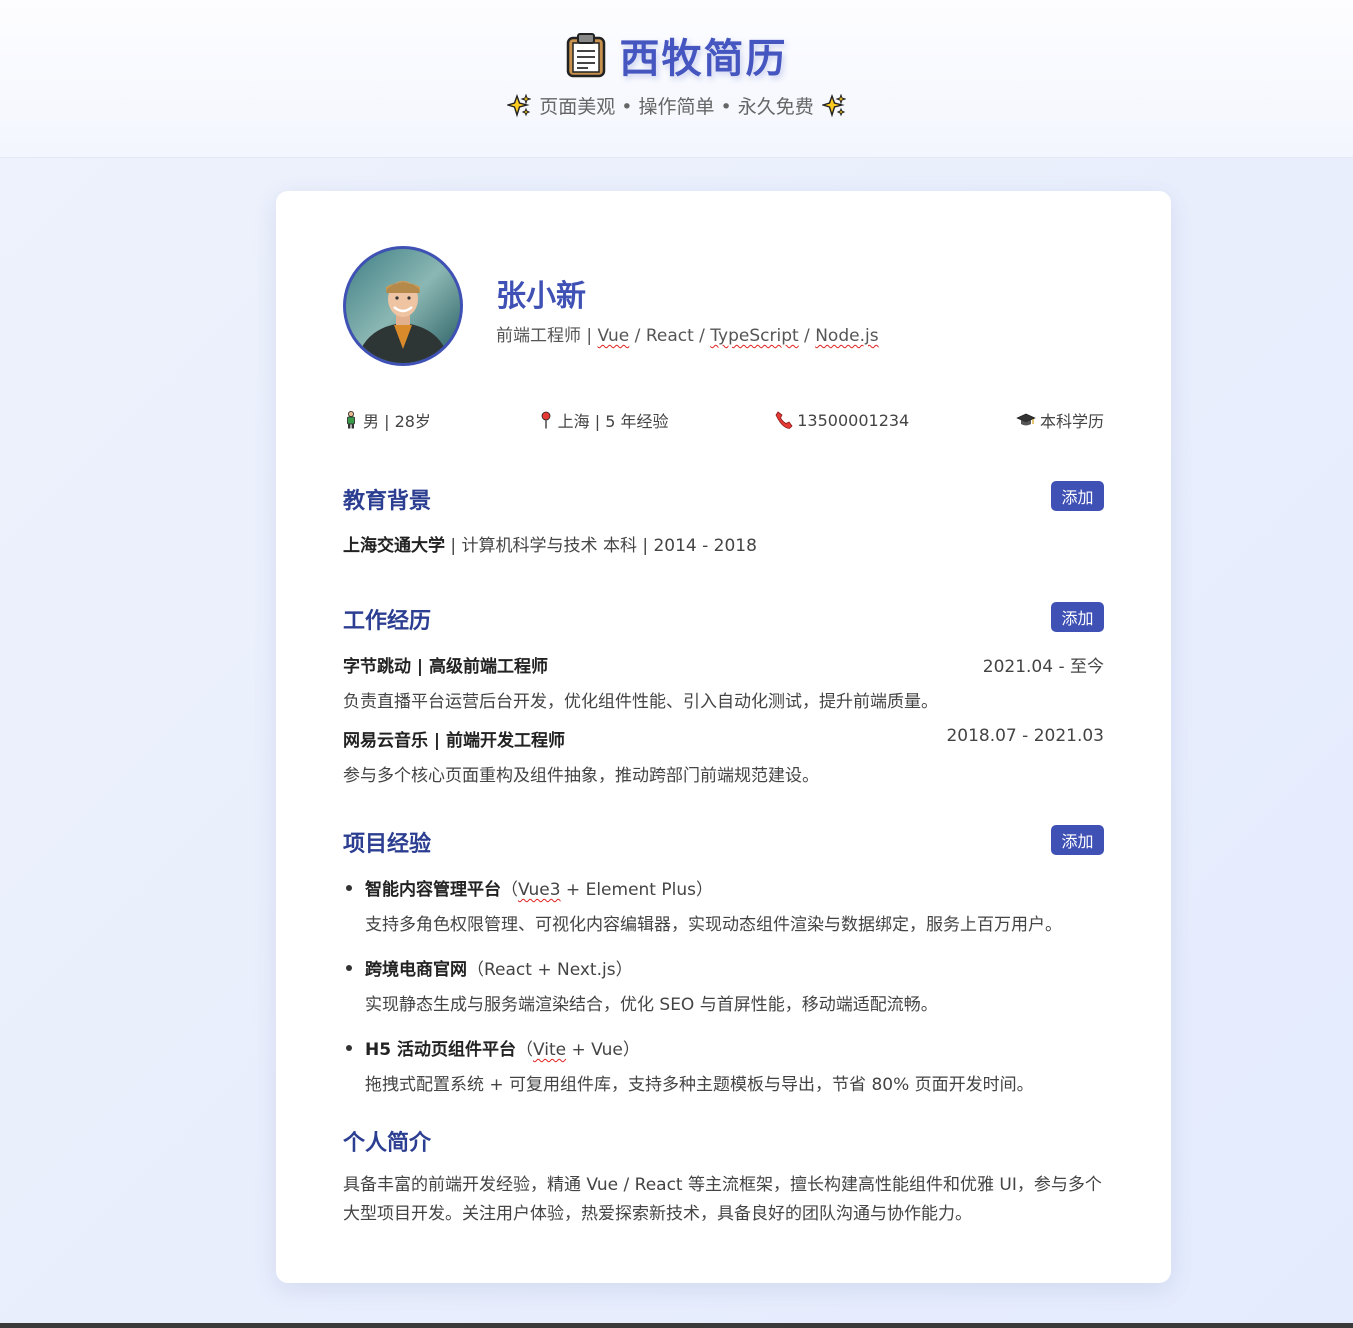 The height and width of the screenshot is (1328, 1353). I want to click on brand-title: 西牧简历, so click(703, 59).